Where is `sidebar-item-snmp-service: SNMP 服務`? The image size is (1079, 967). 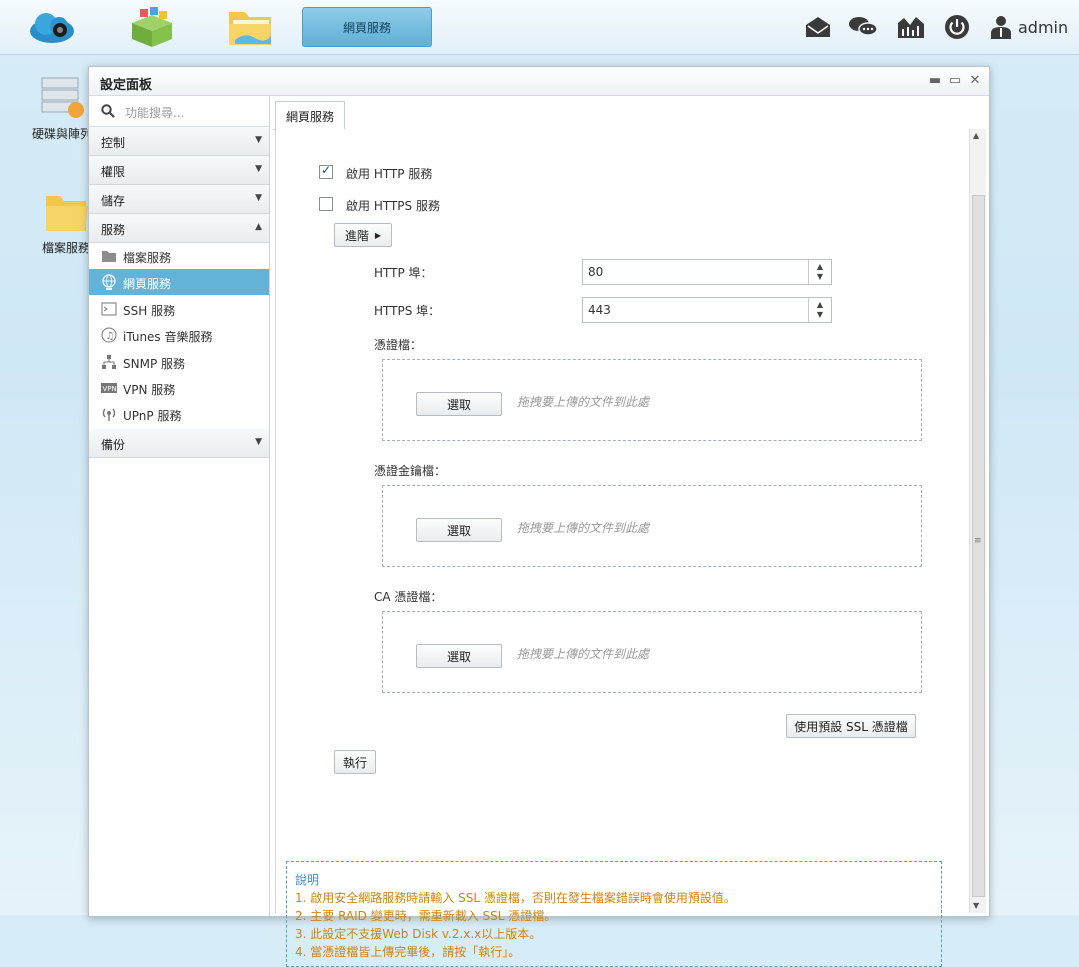
sidebar-item-snmp-service: SNMP 服務 is located at coordinates (179, 362).